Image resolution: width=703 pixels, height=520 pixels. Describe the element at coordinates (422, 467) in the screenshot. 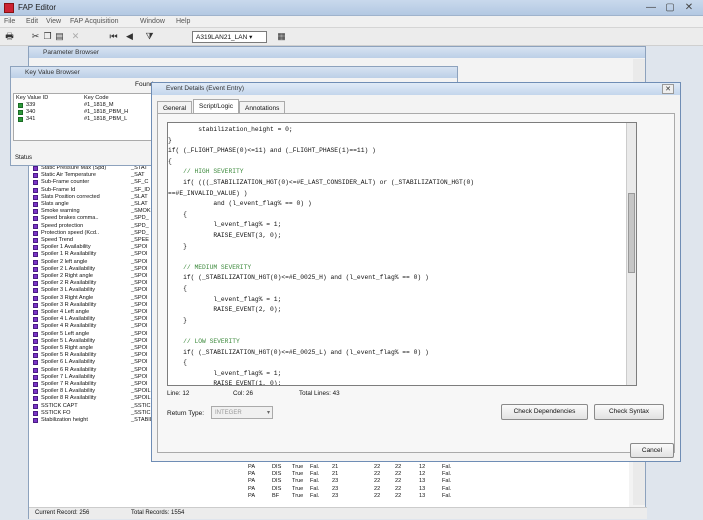

I see `grid-cell: 12` at that location.